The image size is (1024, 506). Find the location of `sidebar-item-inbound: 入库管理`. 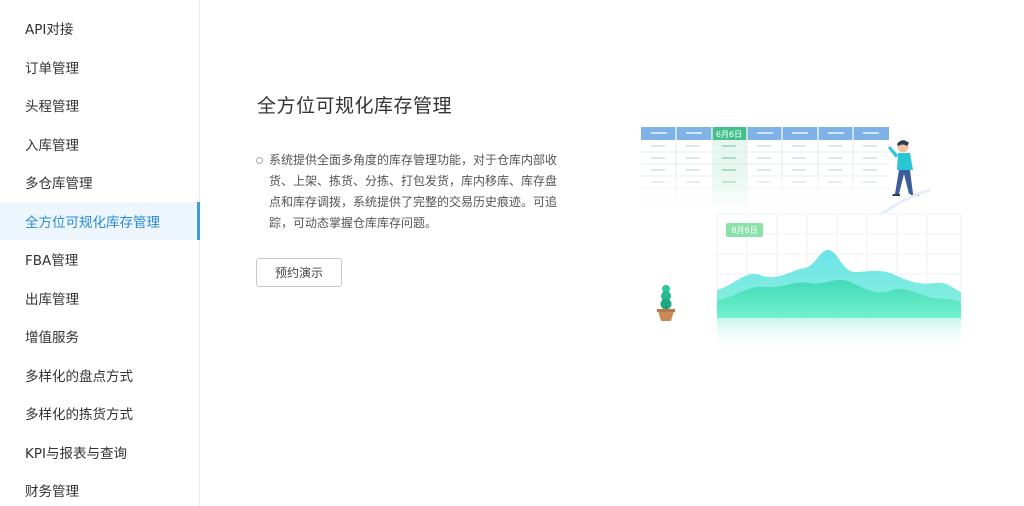

sidebar-item-inbound: 入库管理 is located at coordinates (100, 144).